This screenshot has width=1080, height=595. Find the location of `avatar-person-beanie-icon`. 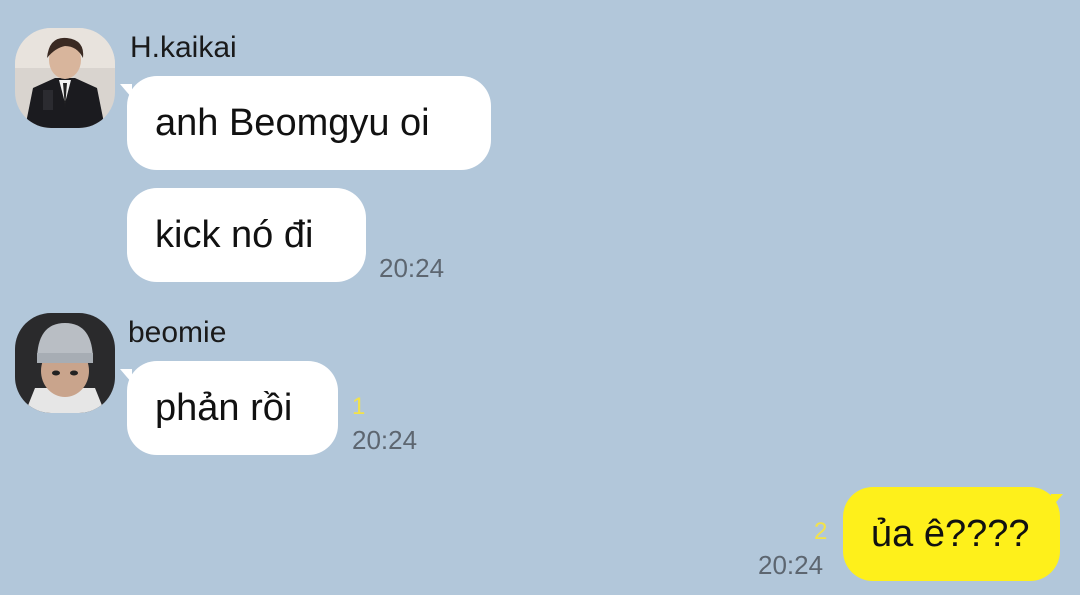

avatar-person-beanie-icon is located at coordinates (65, 363).